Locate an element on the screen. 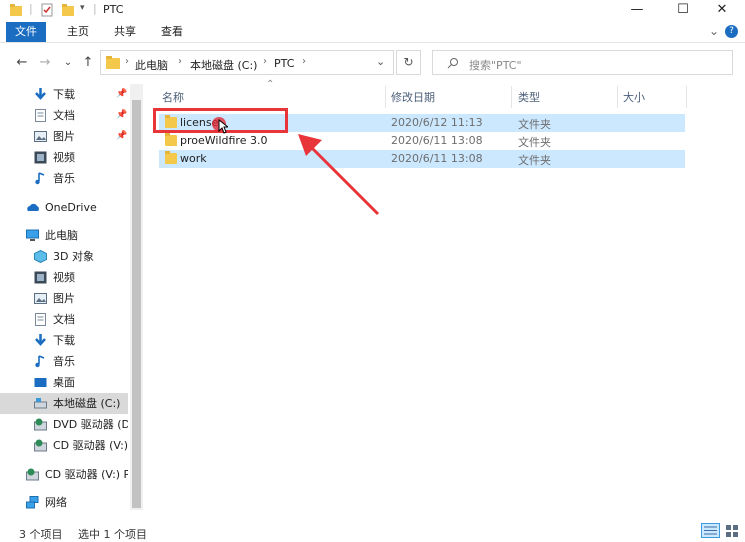  refresh-button: ↻ is located at coordinates (408, 62).